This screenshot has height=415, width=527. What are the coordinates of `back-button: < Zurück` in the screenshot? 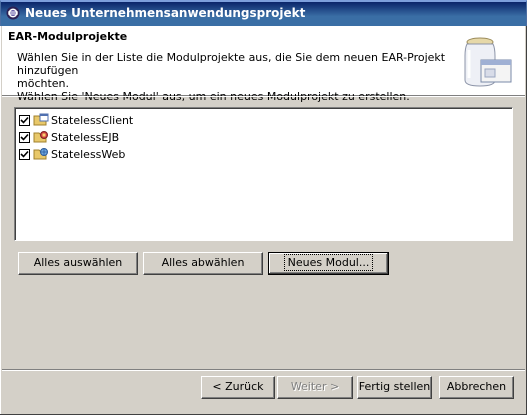 It's located at (238, 387).